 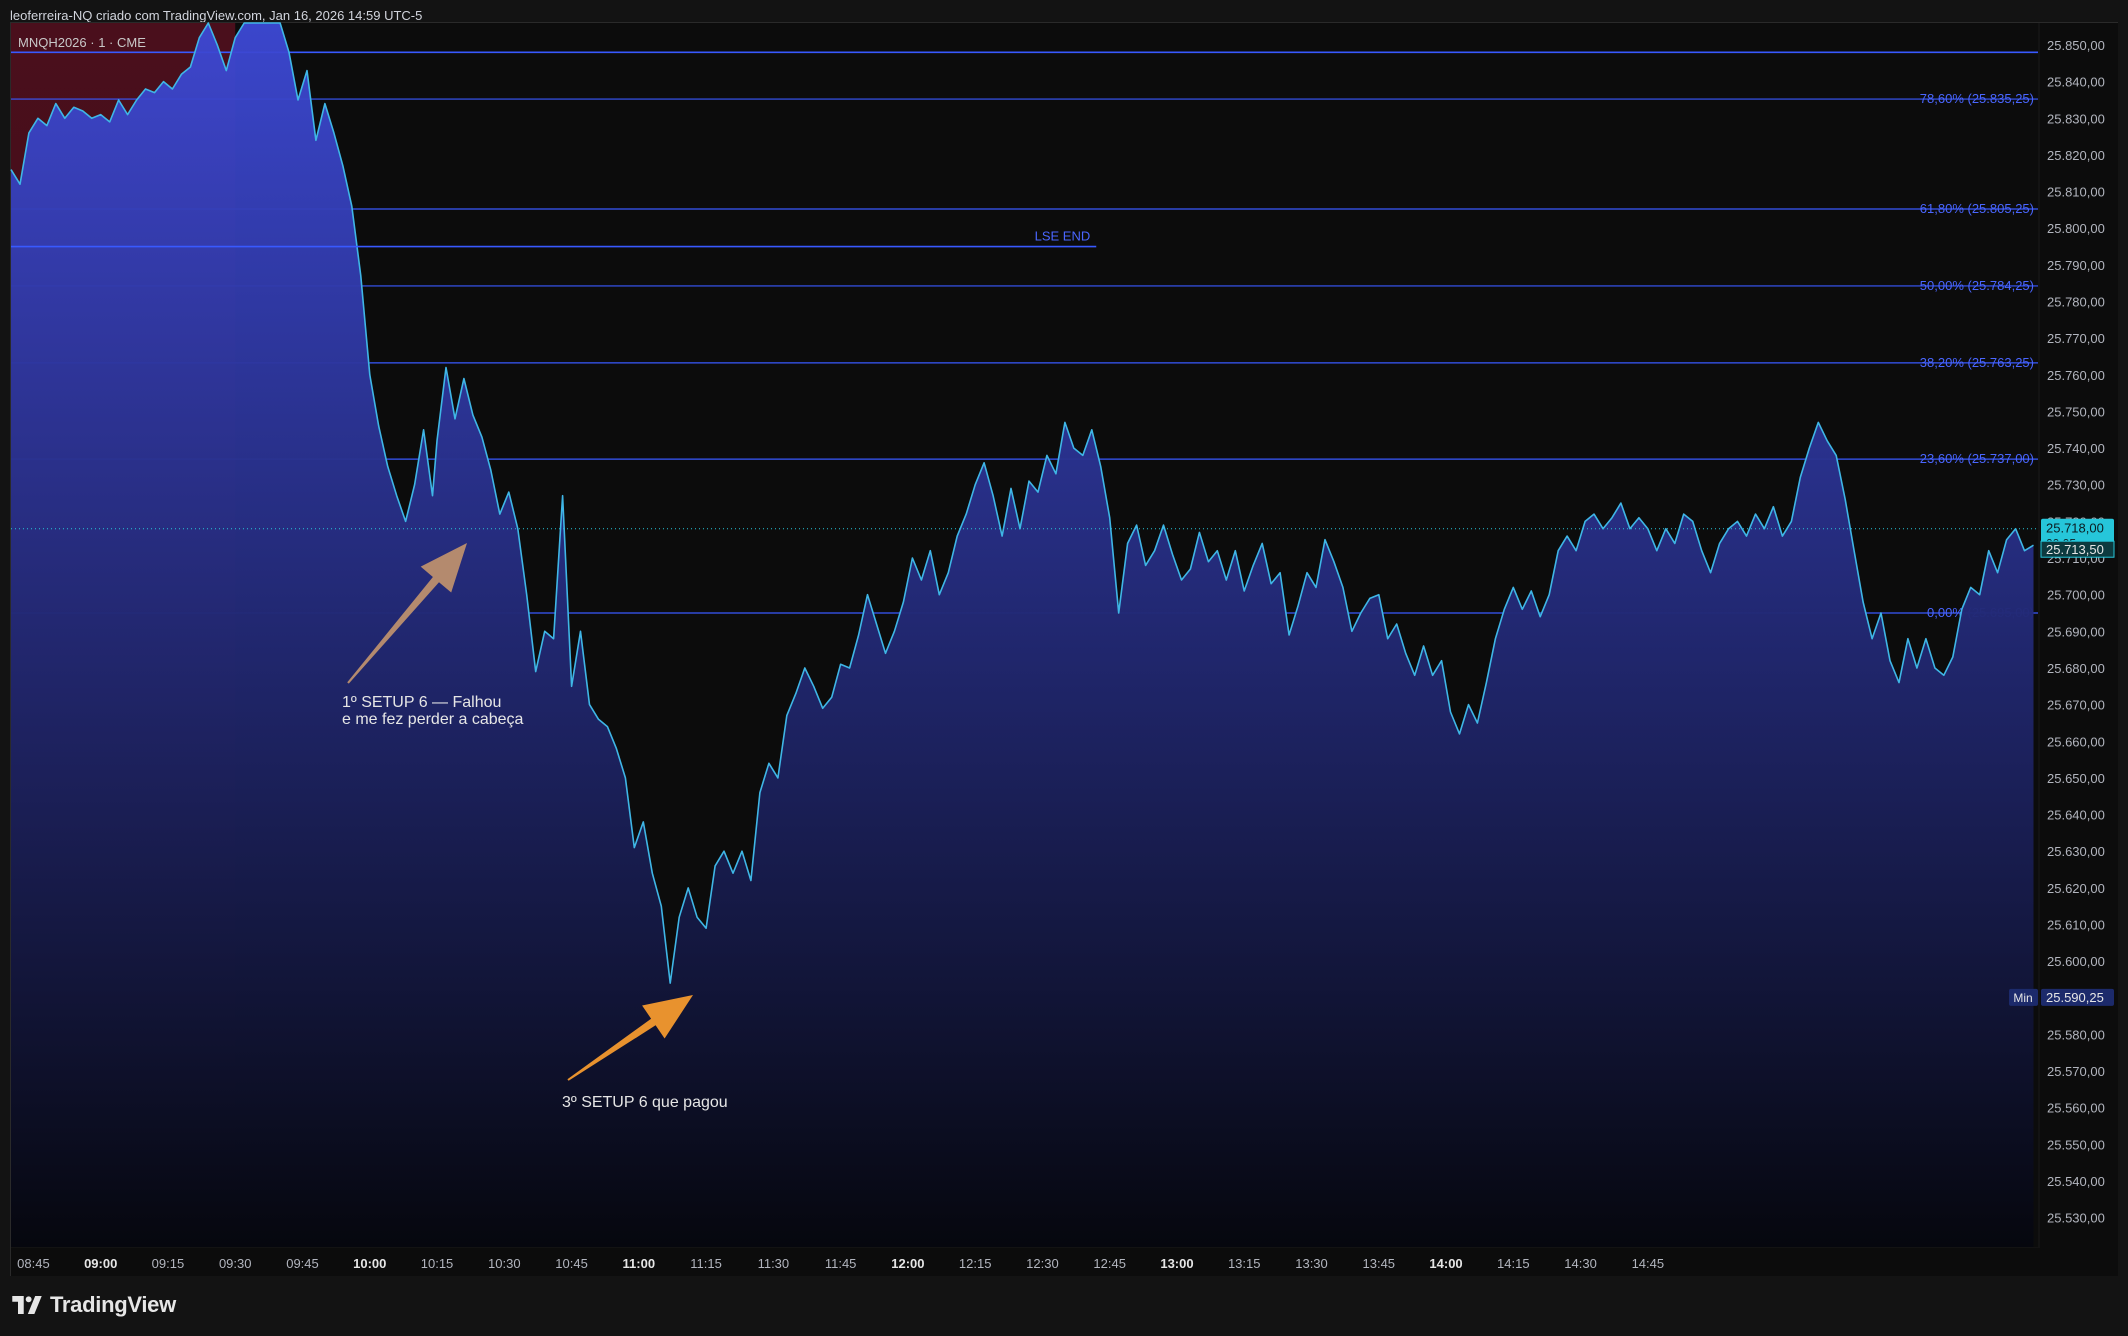 I want to click on time-tick-label-24: 14:45, so click(x=1648, y=1263).